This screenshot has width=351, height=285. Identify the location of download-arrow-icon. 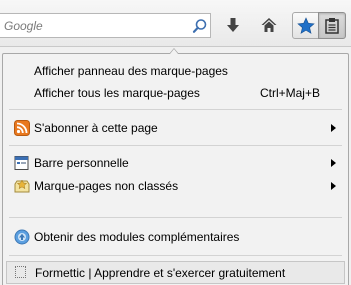
(233, 25).